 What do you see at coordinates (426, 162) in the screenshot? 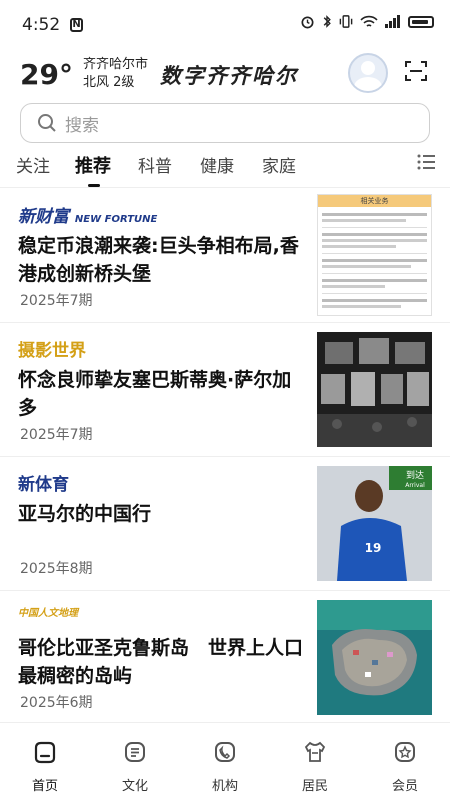
I see `menu-icon` at bounding box center [426, 162].